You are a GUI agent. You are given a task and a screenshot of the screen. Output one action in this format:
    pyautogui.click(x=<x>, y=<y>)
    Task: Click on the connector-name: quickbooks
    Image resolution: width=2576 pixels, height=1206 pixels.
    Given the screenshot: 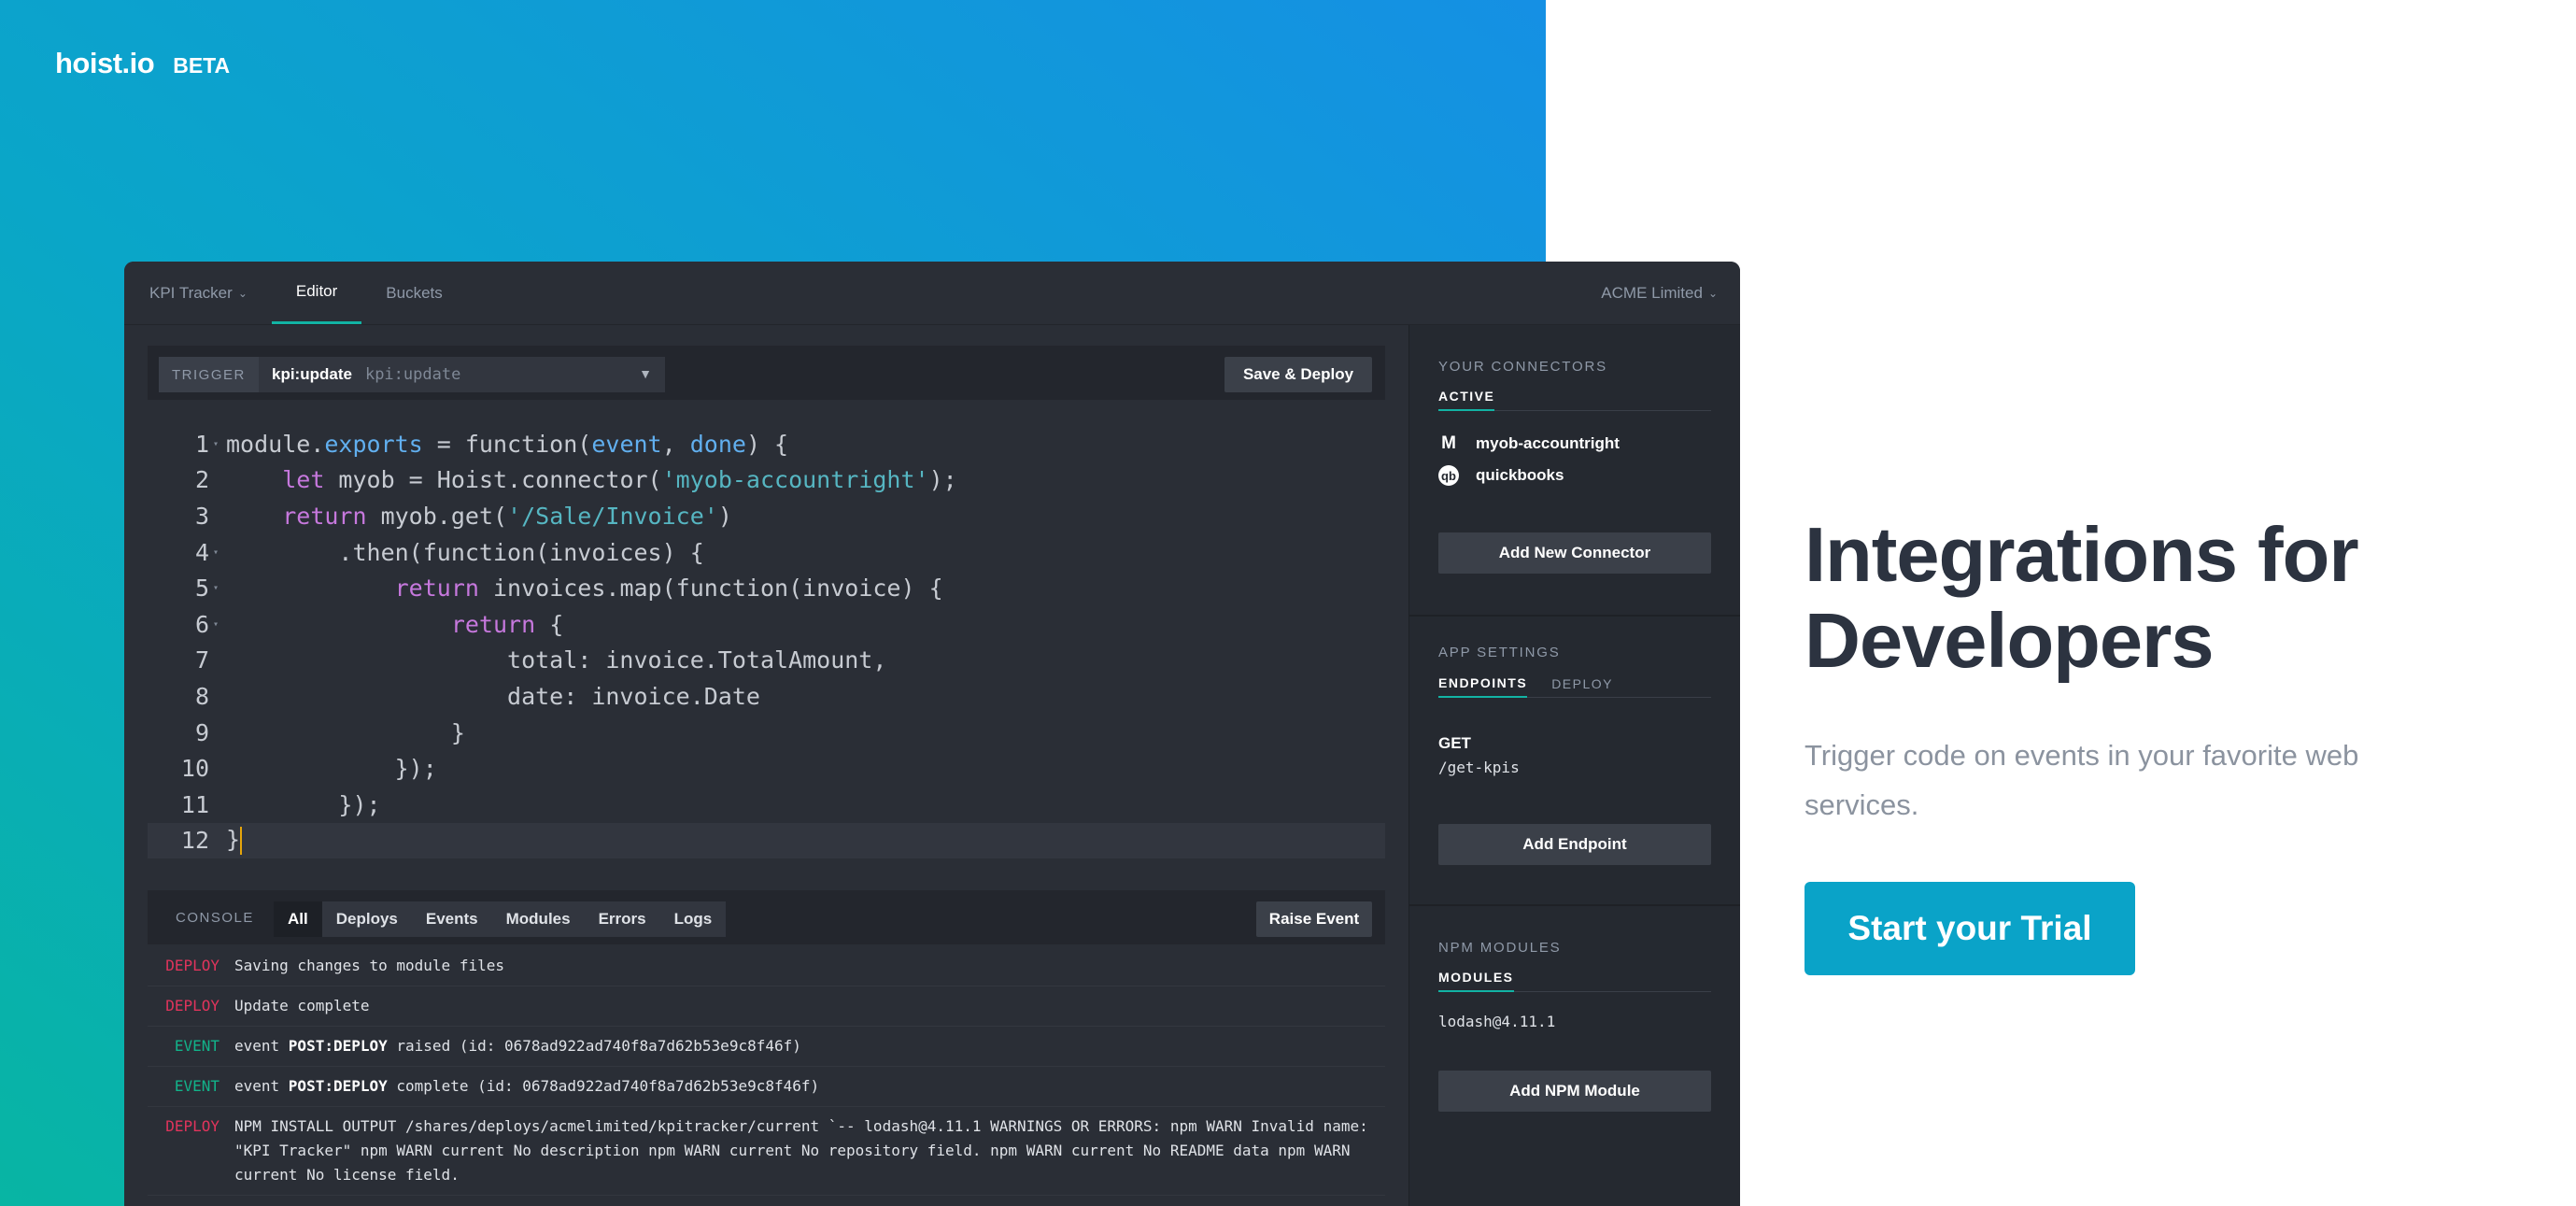 What is the action you would take?
    pyautogui.click(x=1520, y=475)
    